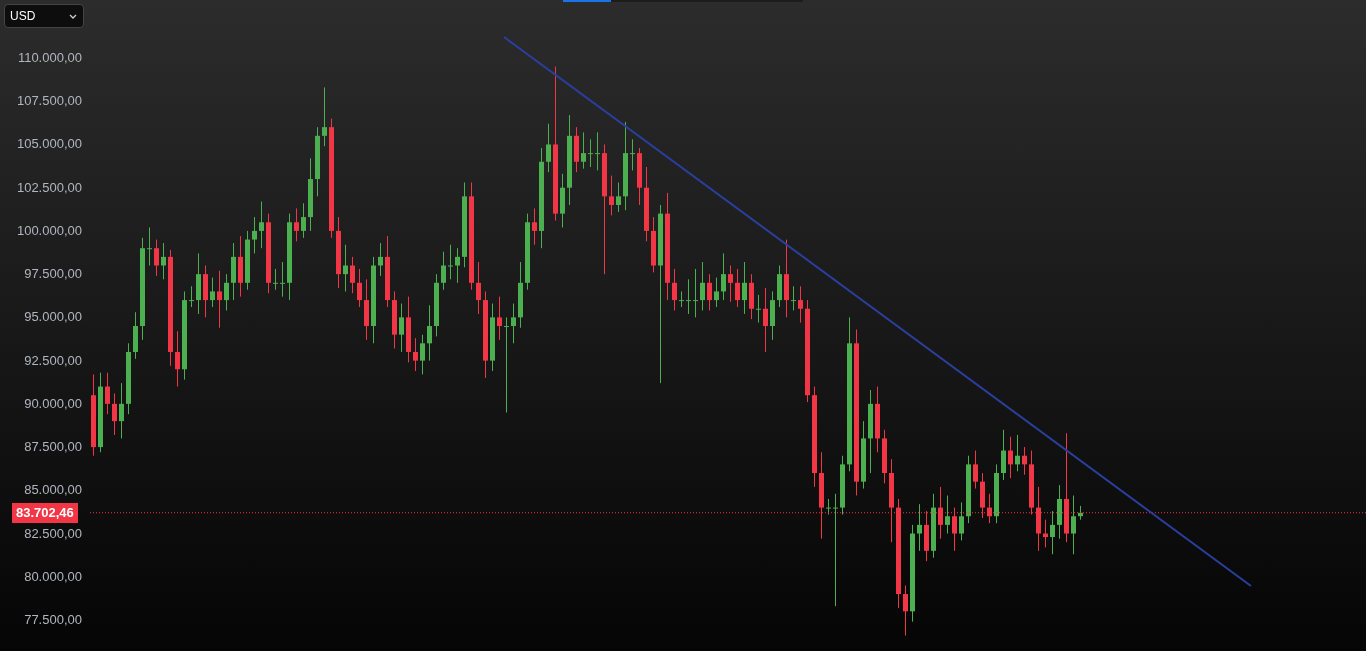 Image resolution: width=1366 pixels, height=651 pixels. I want to click on price-axis-label: 100.000,00, so click(49, 230).